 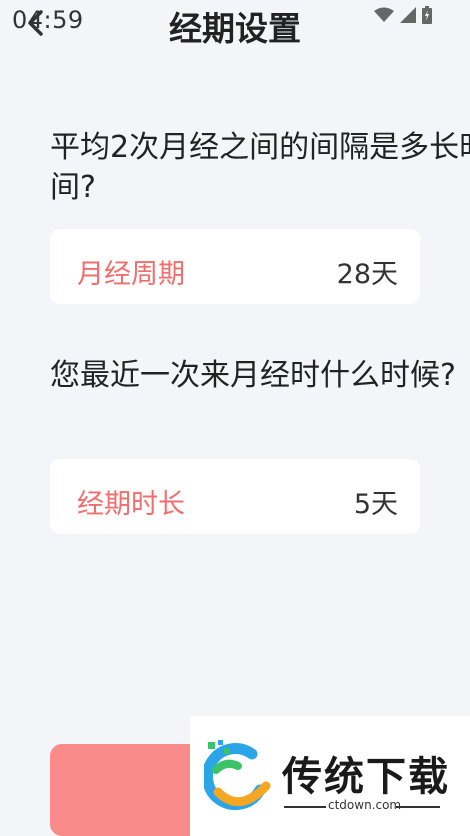 I want to click on period-length-card: 经期时长 5天, so click(x=235, y=496).